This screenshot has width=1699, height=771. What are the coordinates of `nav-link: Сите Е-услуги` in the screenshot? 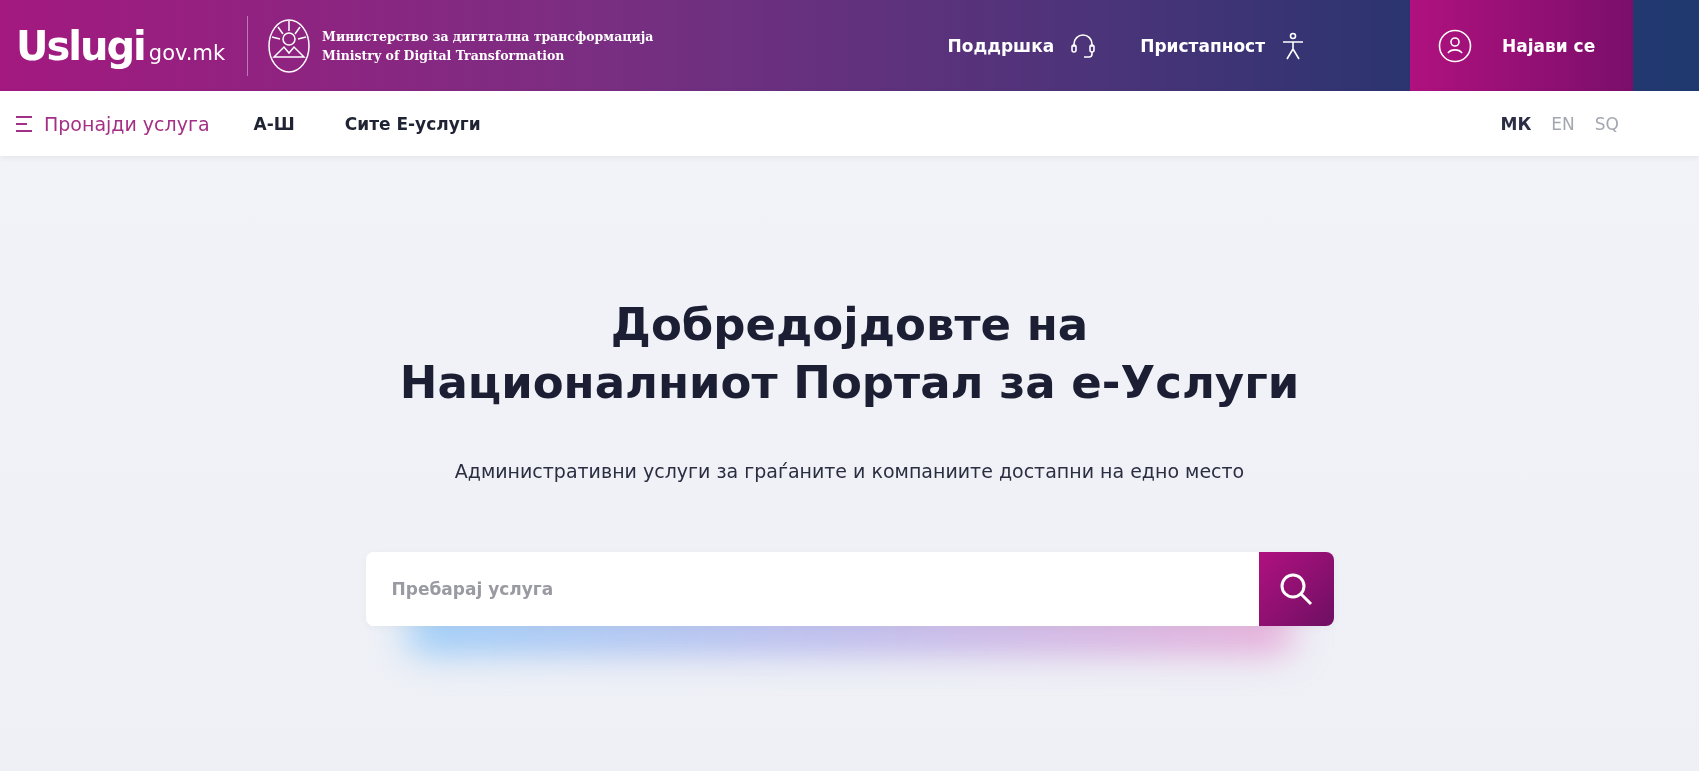 It's located at (412, 123).